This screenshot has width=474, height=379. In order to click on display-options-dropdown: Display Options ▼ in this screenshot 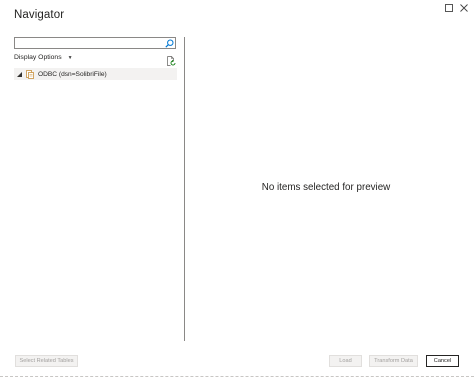, I will do `click(43, 57)`.